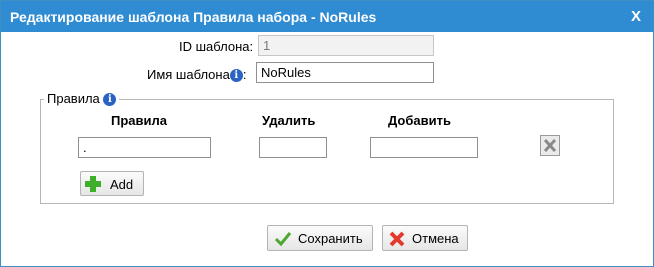  I want to click on column-header-rules: Правила, so click(139, 120).